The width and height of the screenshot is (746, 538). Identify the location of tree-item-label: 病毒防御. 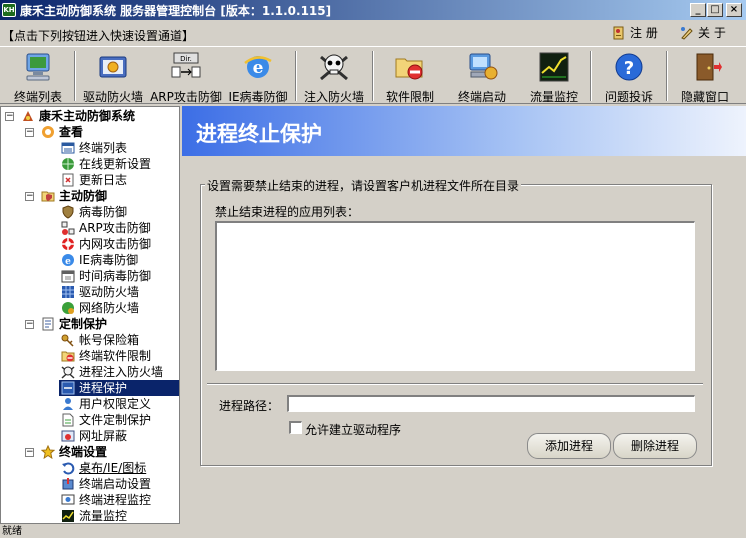
(103, 212).